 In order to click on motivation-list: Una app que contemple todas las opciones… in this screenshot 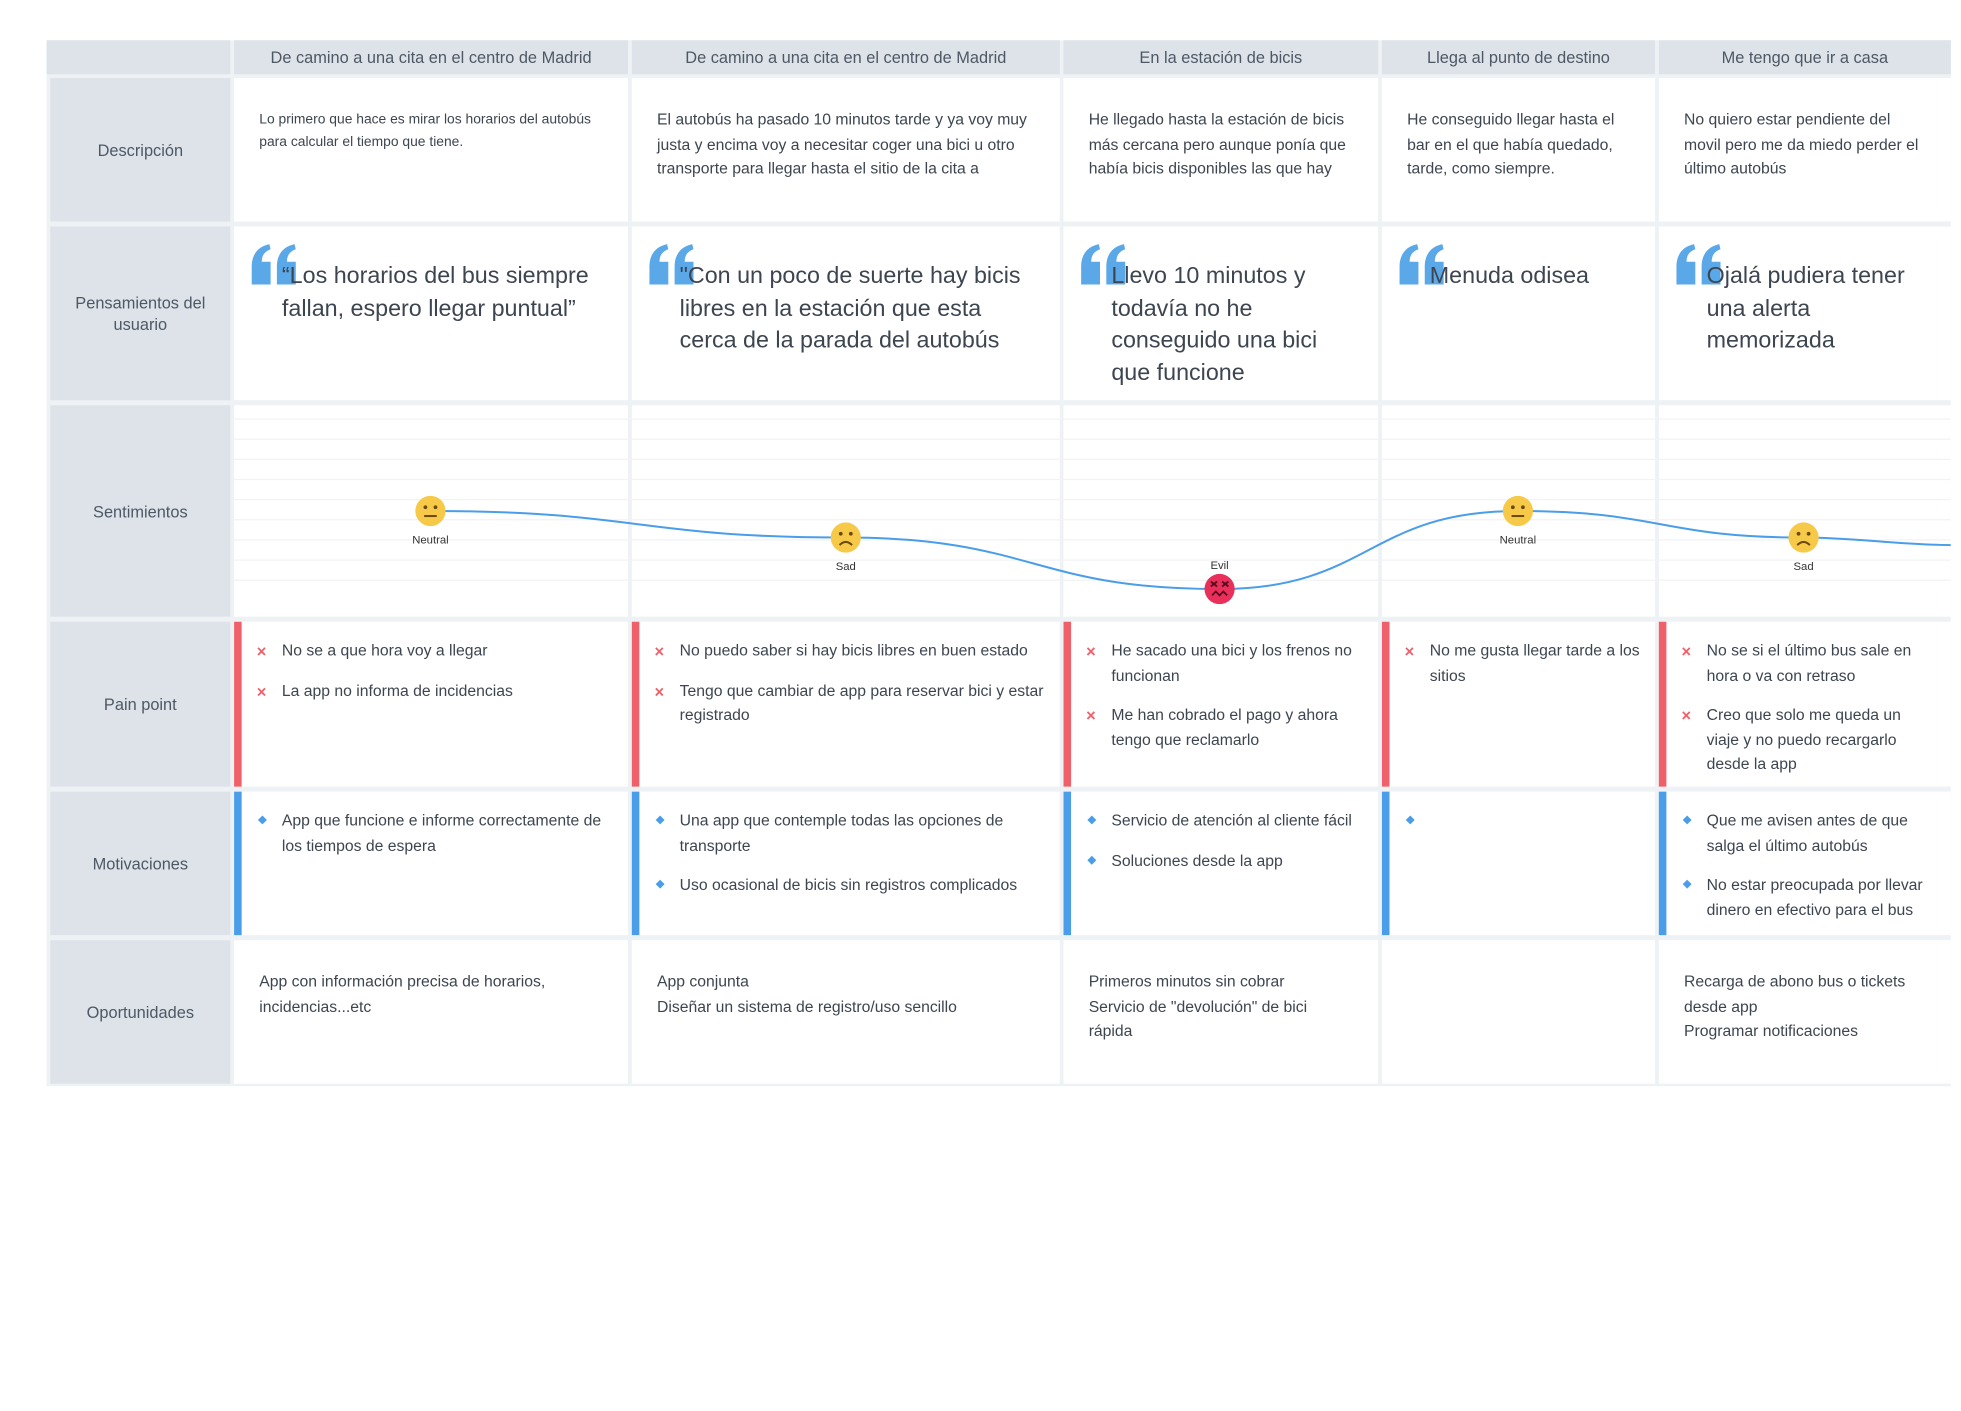, I will do `click(849, 861)`.